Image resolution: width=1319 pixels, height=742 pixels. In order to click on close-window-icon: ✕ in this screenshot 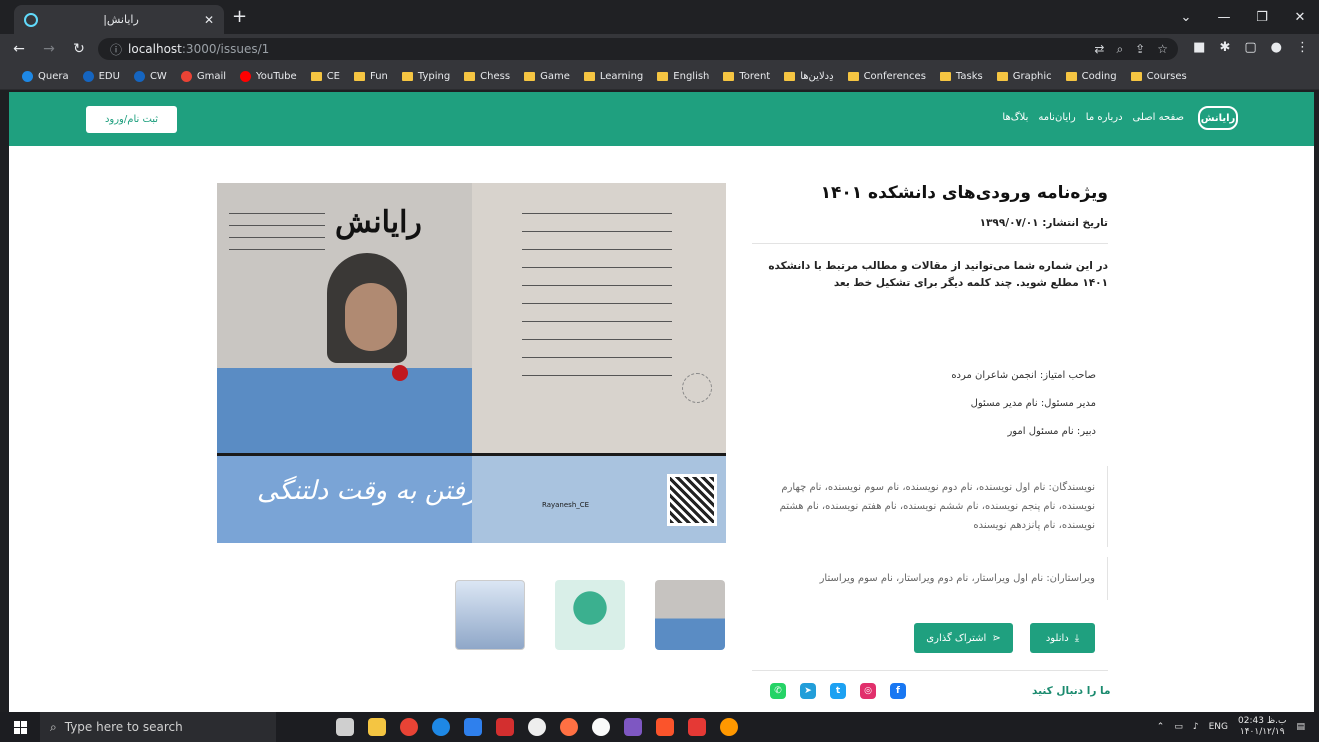, I will do `click(1300, 17)`.